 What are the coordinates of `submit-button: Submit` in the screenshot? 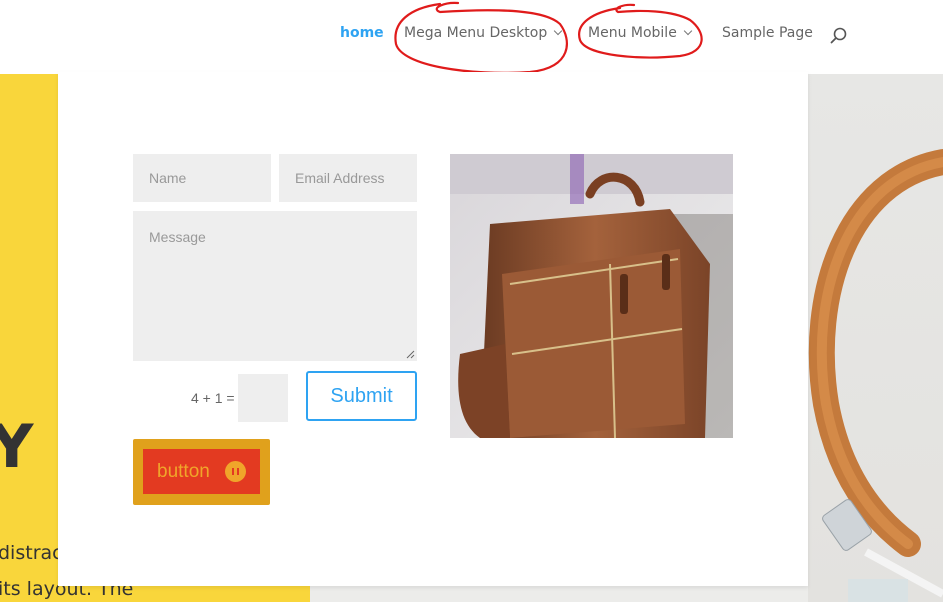 It's located at (361, 396).